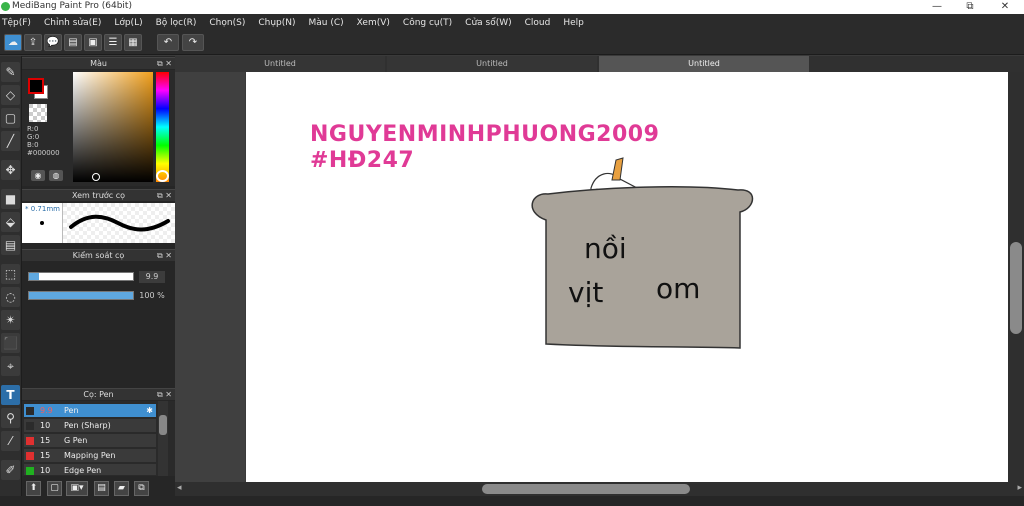 This screenshot has width=1024, height=506. What do you see at coordinates (43, 153) in the screenshot?
I see `hex-value: #000000` at bounding box center [43, 153].